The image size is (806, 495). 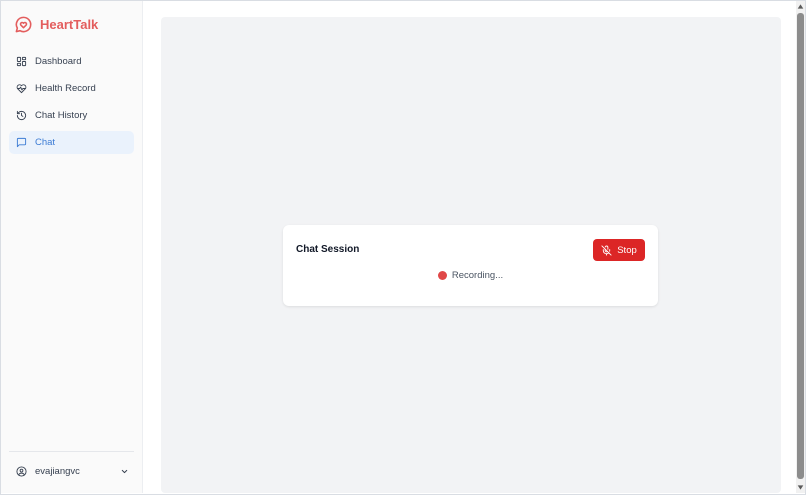 I want to click on stop-button: Stop, so click(x=619, y=250).